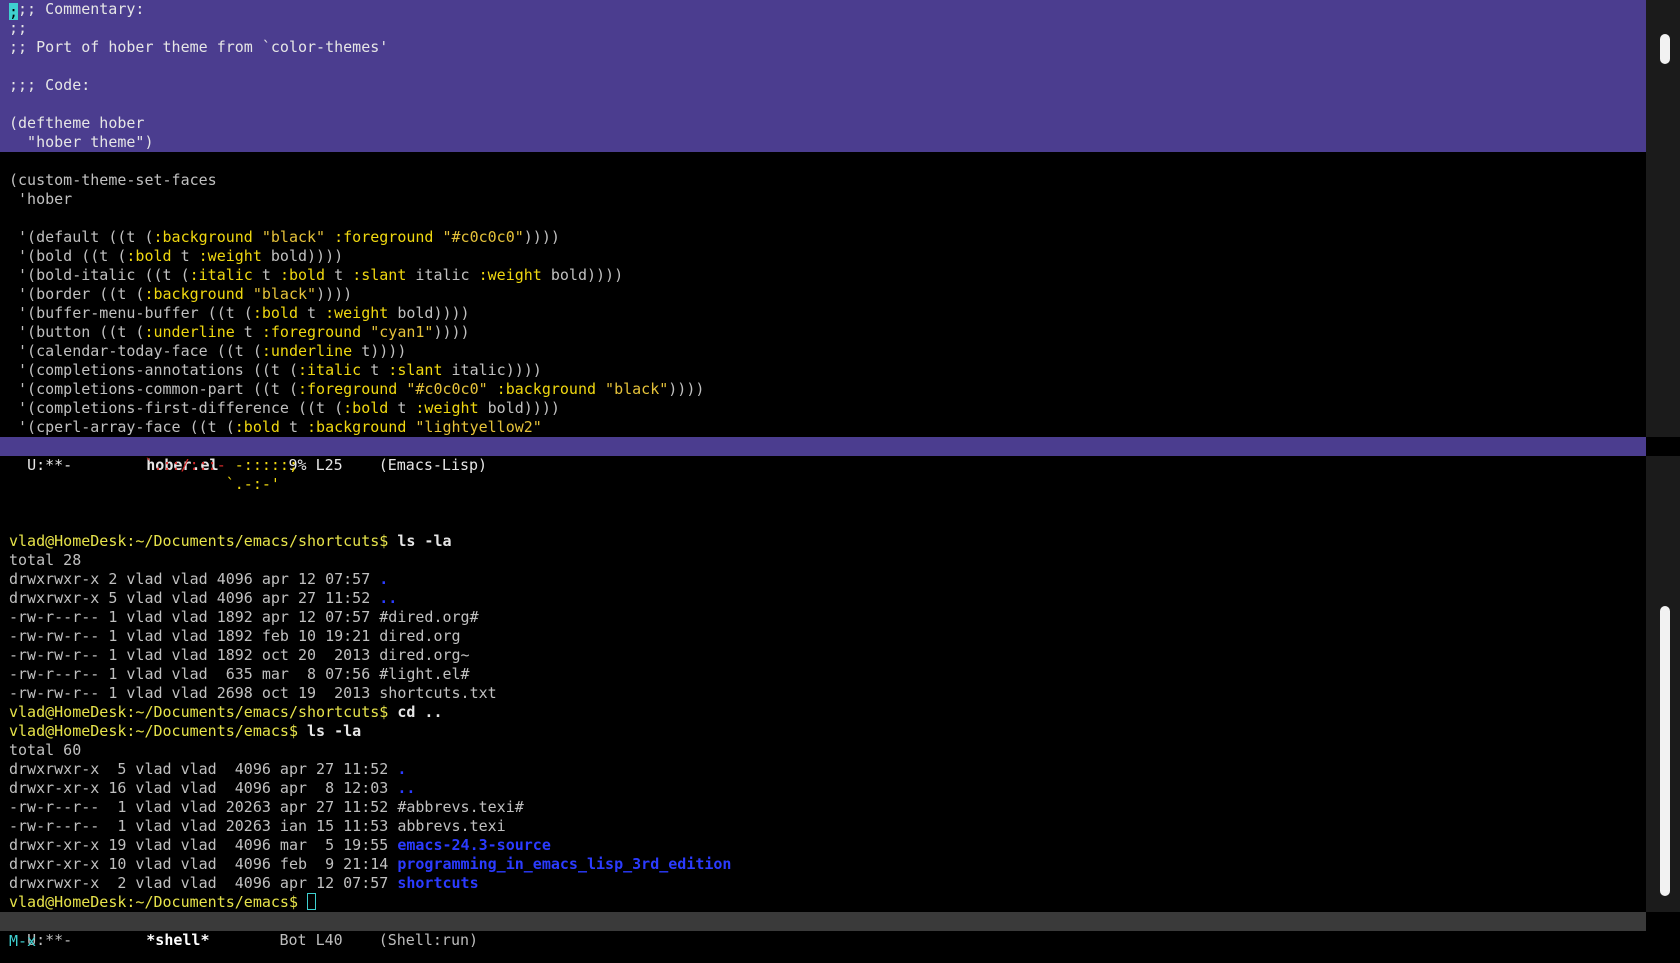 The width and height of the screenshot is (1680, 963). I want to click on ascii-art-line: `.::/:::- -:::::;, so click(823, 465).